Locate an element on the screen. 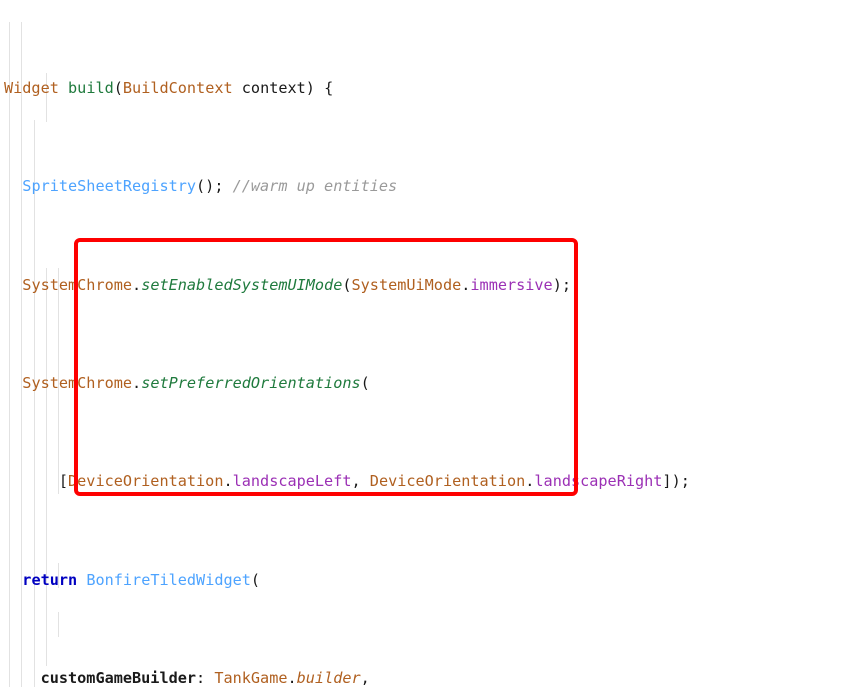  code-line-6: return BonfireTiledWidget( is located at coordinates (141, 579).